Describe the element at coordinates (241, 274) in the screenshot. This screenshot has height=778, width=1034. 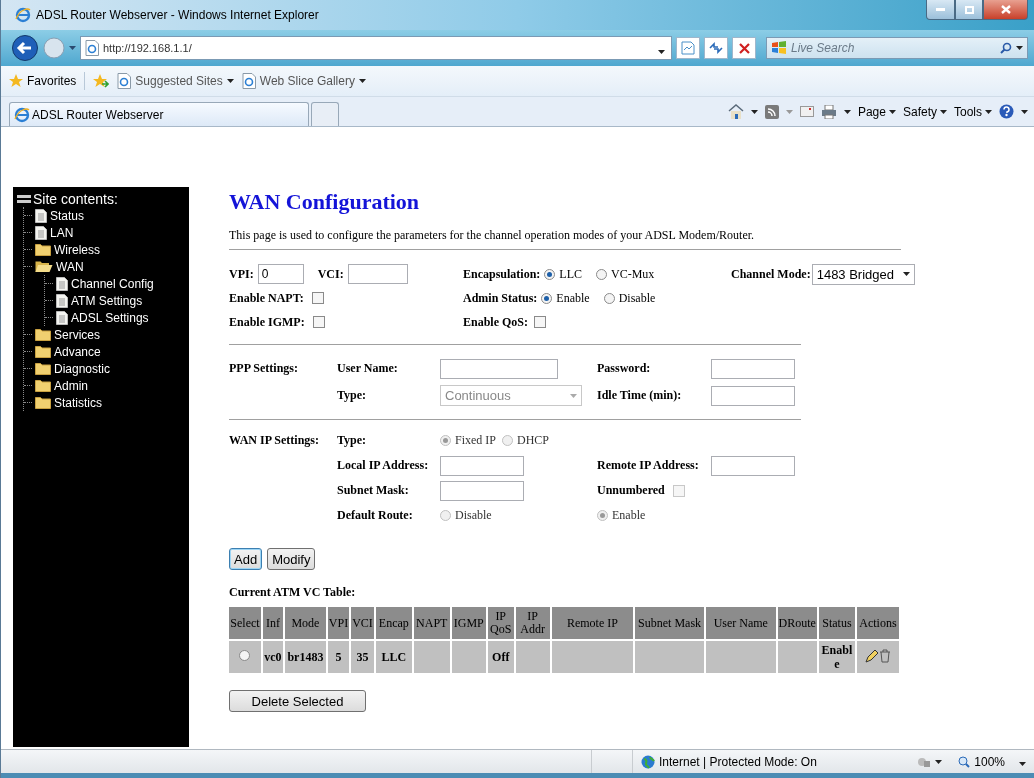
I see `field-label: VPI:` at that location.